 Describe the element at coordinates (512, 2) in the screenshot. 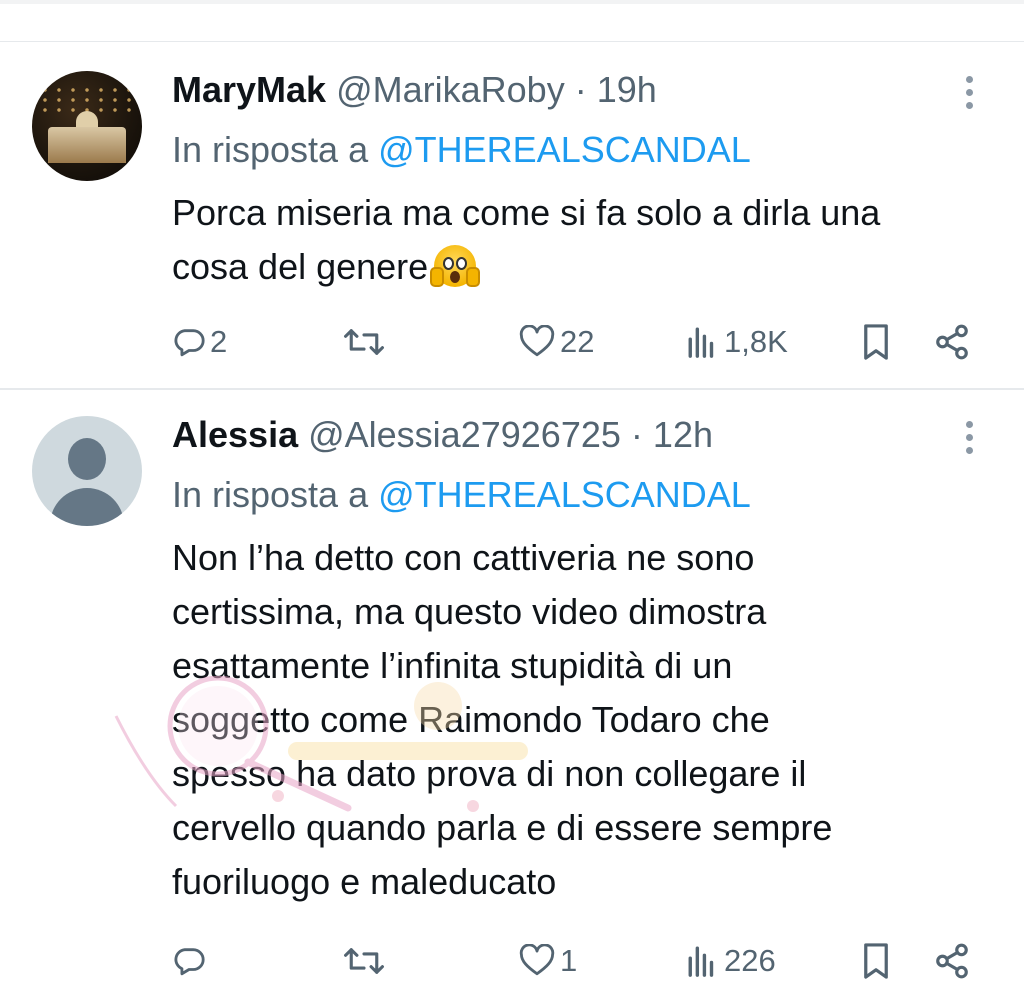

I see `top-edge` at that location.